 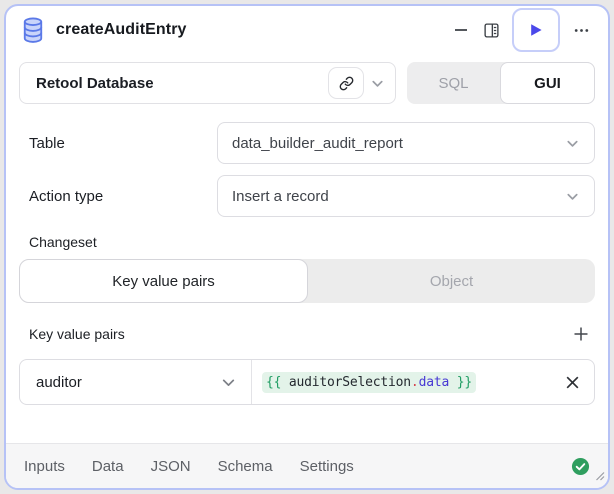 I want to click on link-icon, so click(x=346, y=83).